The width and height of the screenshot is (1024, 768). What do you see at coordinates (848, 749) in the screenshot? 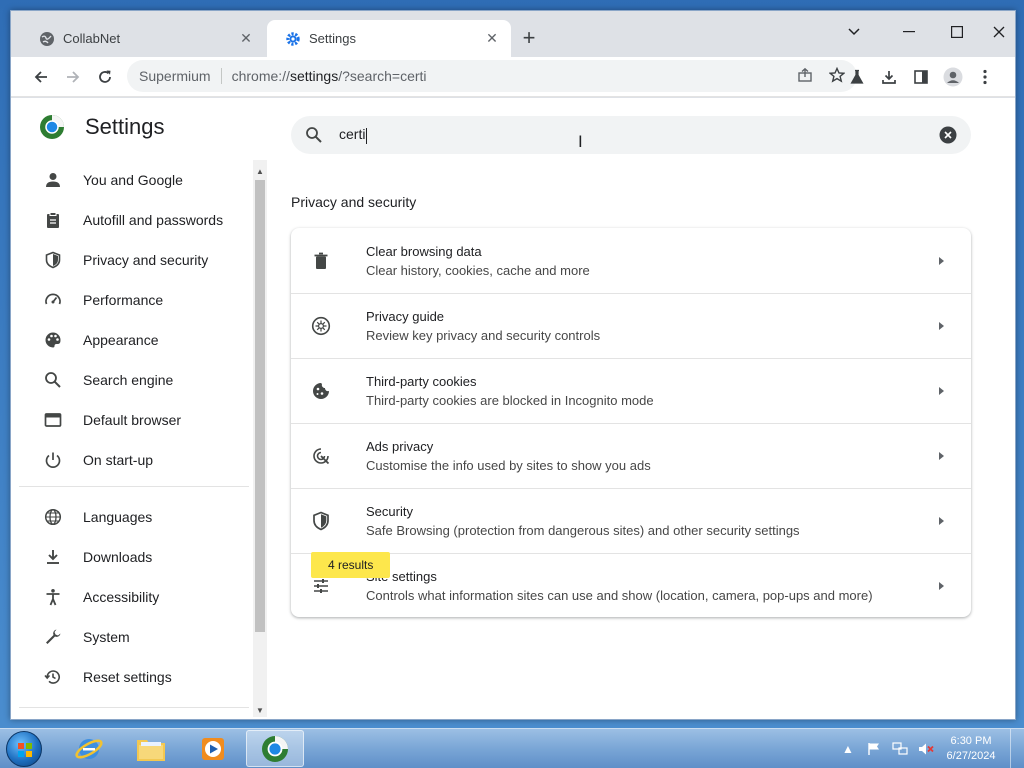
I see `show-hidden-icons-icon: ▲` at bounding box center [848, 749].